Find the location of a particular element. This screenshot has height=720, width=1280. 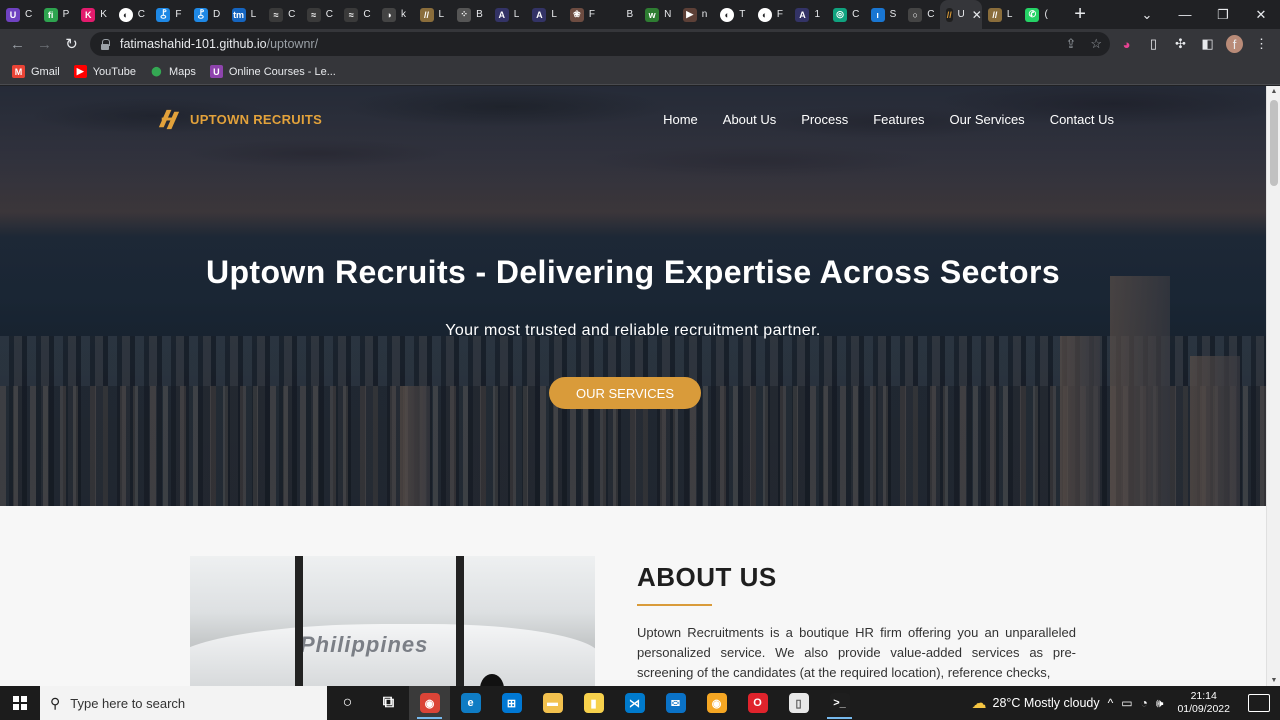

browser-tab: ○ C is located at coordinates (921, 14).